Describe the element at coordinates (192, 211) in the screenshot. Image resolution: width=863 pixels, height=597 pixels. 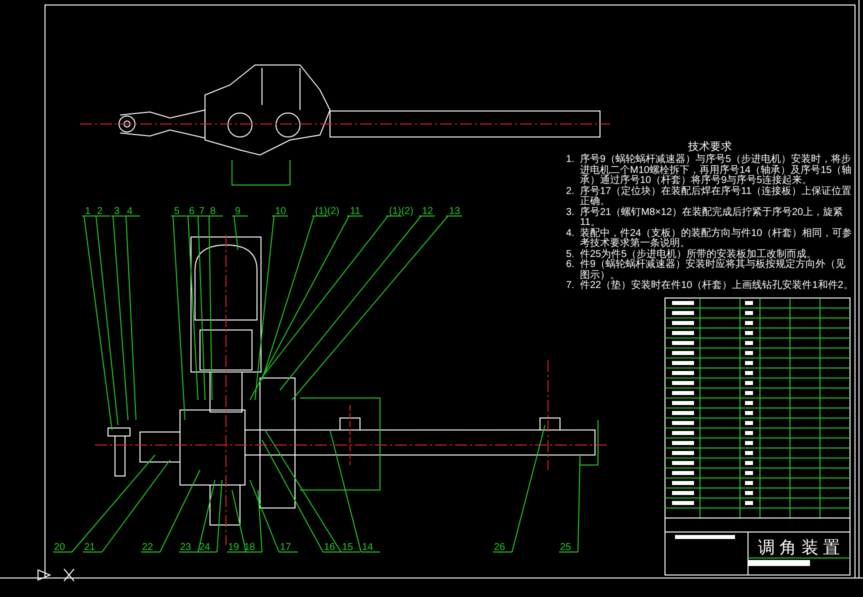
I see `part-number: 6` at that location.